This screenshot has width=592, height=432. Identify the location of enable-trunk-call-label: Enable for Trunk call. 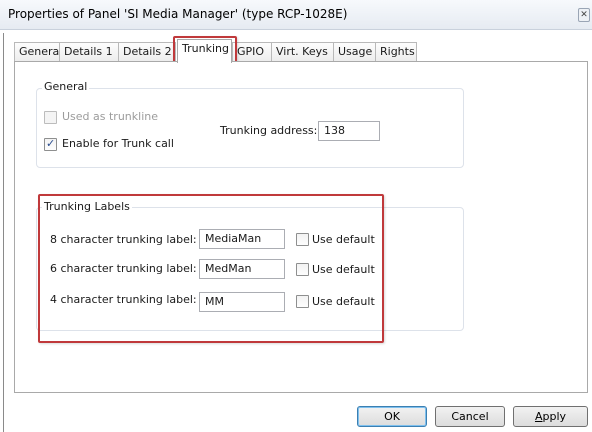
(118, 143).